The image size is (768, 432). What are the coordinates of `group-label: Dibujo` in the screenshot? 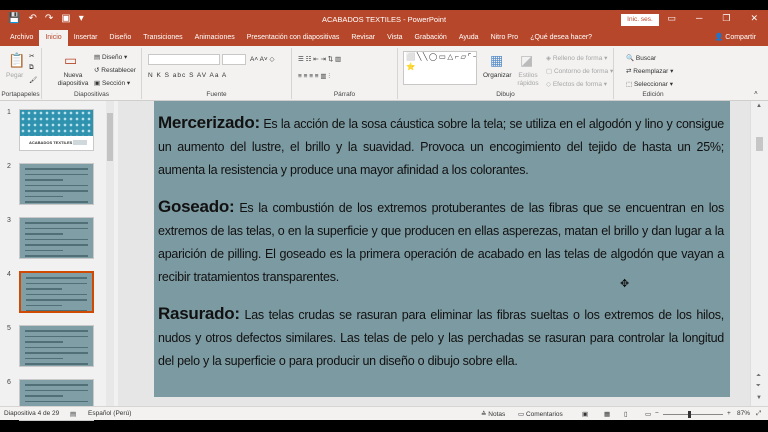 It's located at (505, 94).